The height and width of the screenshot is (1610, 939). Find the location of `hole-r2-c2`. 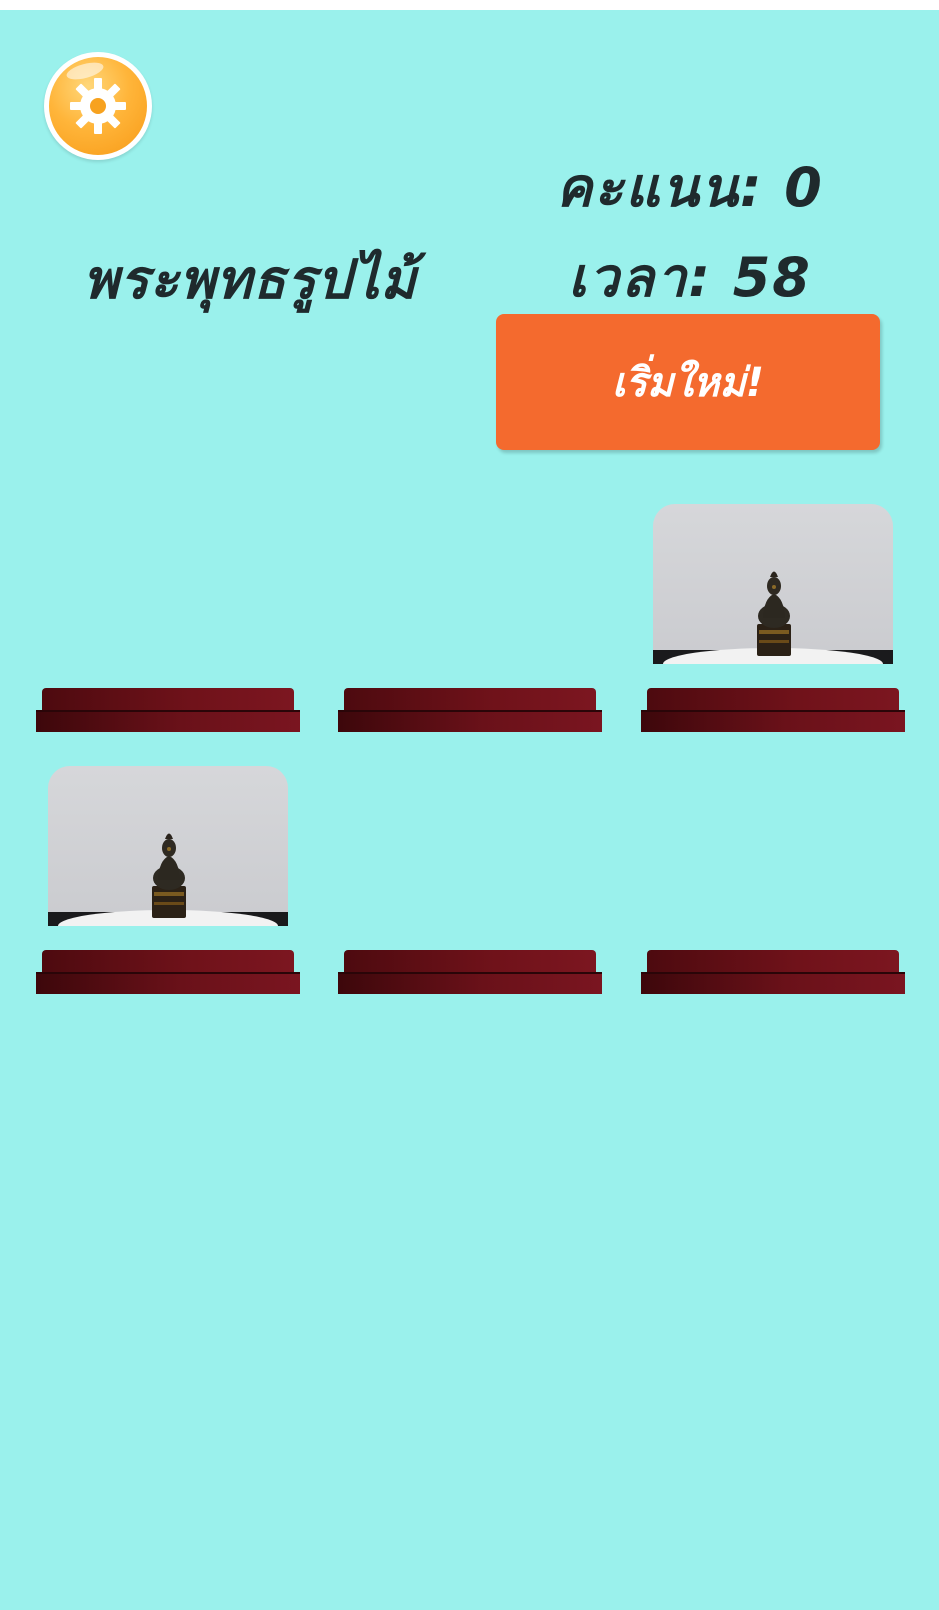

hole-r2-c2 is located at coordinates (470, 972).